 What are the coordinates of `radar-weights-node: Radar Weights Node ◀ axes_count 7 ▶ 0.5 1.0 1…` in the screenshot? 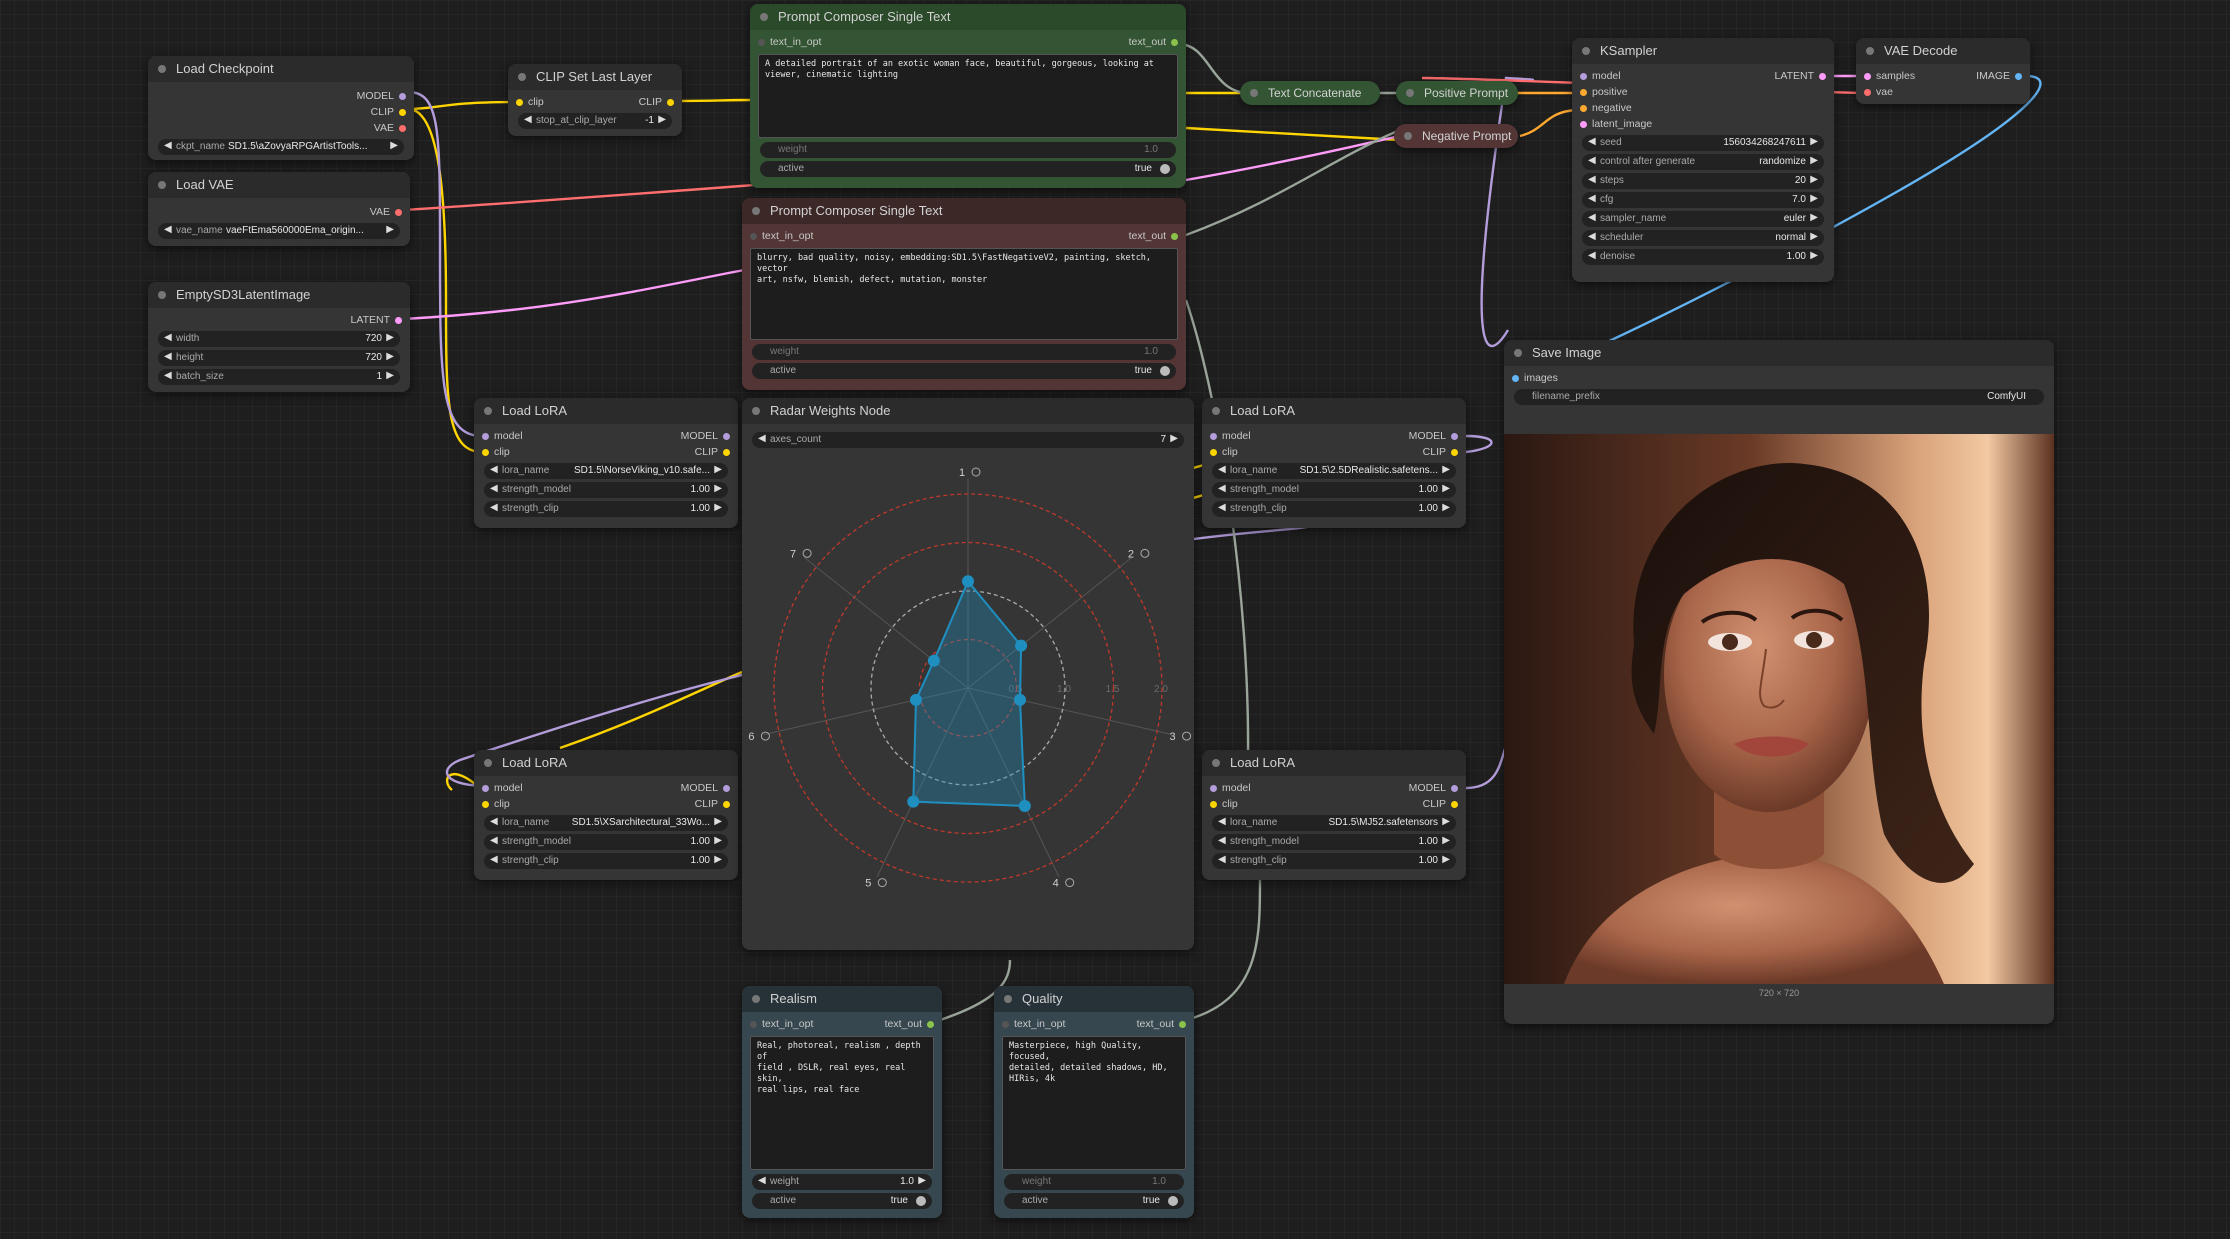 It's located at (968, 674).